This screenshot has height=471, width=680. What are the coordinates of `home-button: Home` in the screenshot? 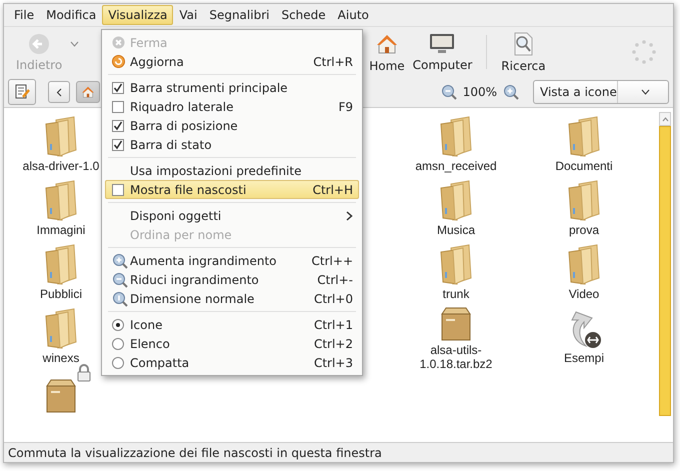 It's located at (387, 52).